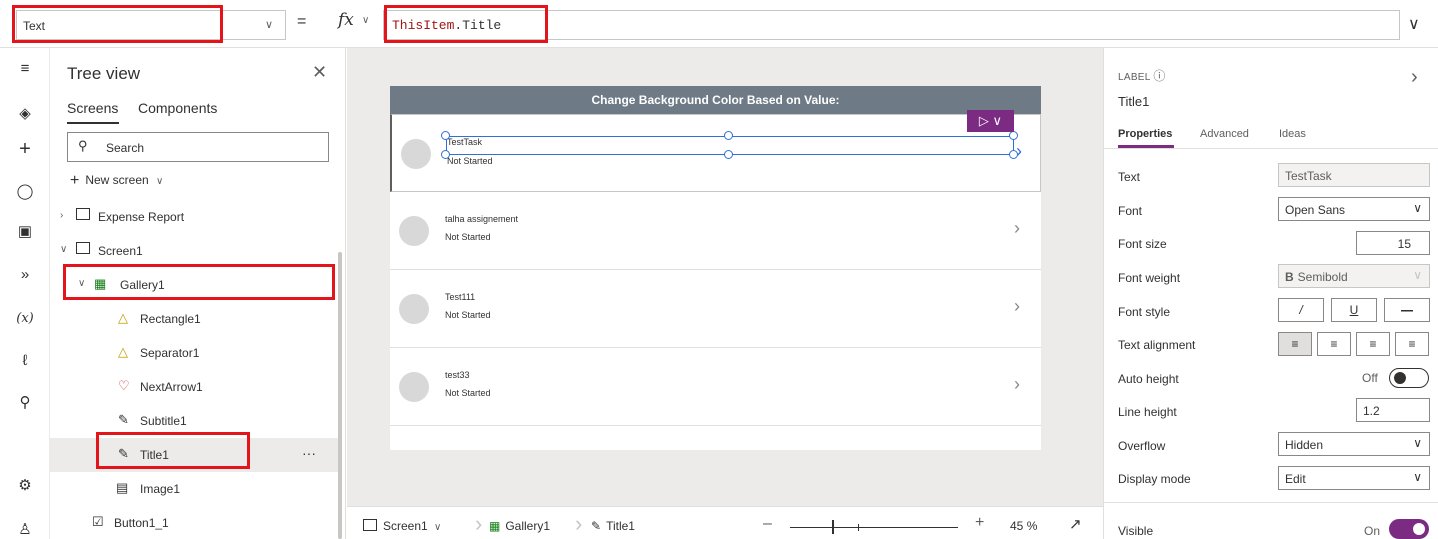  Describe the element at coordinates (25, 485) in the screenshot. I see `settings-gear-icon: ⚙` at that location.